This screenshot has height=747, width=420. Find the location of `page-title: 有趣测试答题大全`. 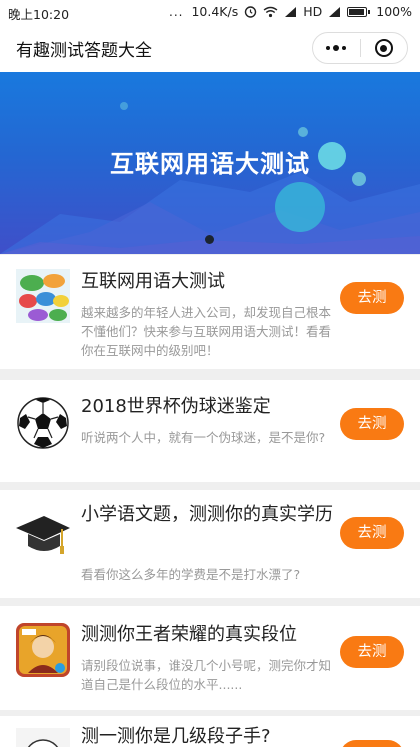

page-title: 有趣测试答题大全 is located at coordinates (84, 51).